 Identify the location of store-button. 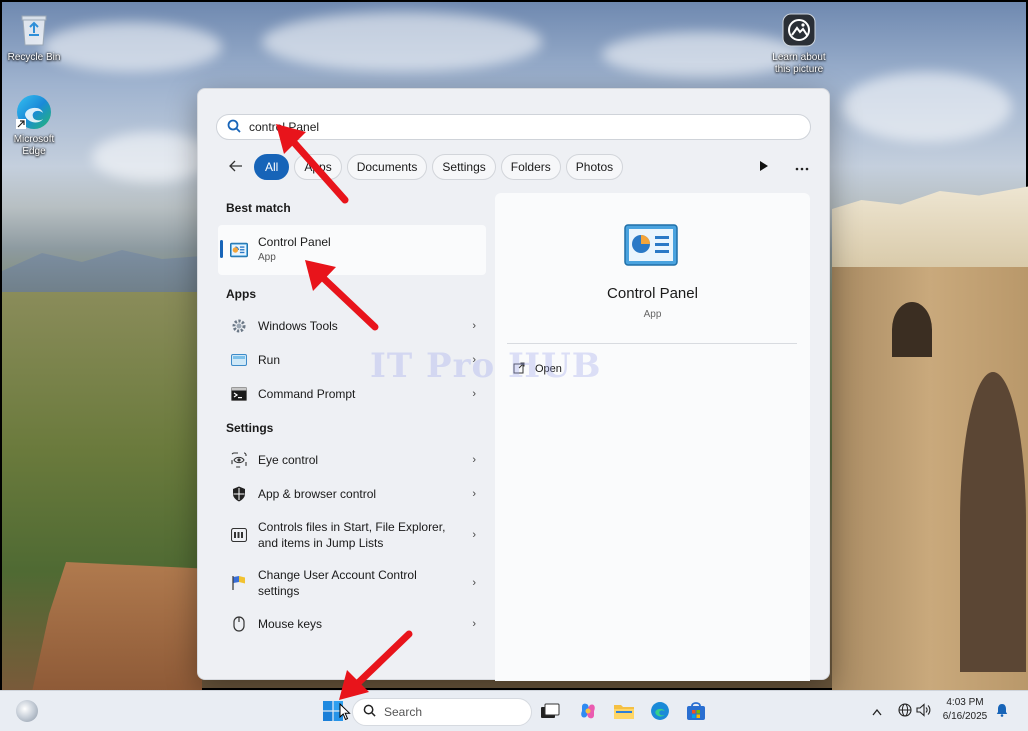
(696, 712).